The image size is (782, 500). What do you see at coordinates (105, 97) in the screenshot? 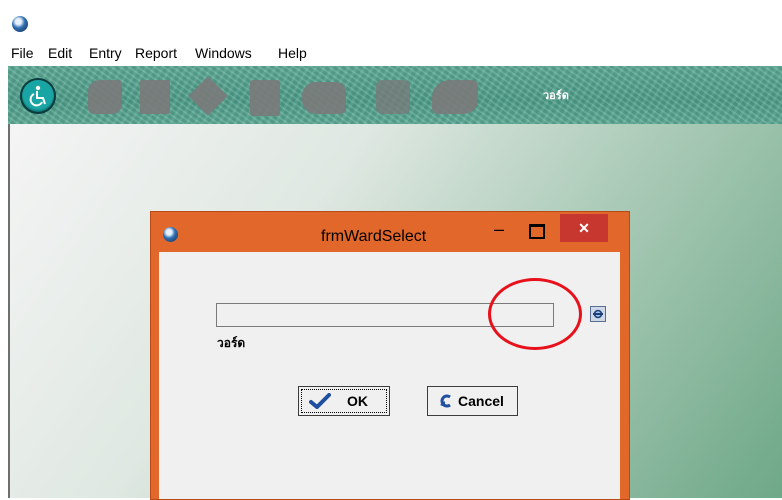
I see `toolbar-patient-icon` at bounding box center [105, 97].